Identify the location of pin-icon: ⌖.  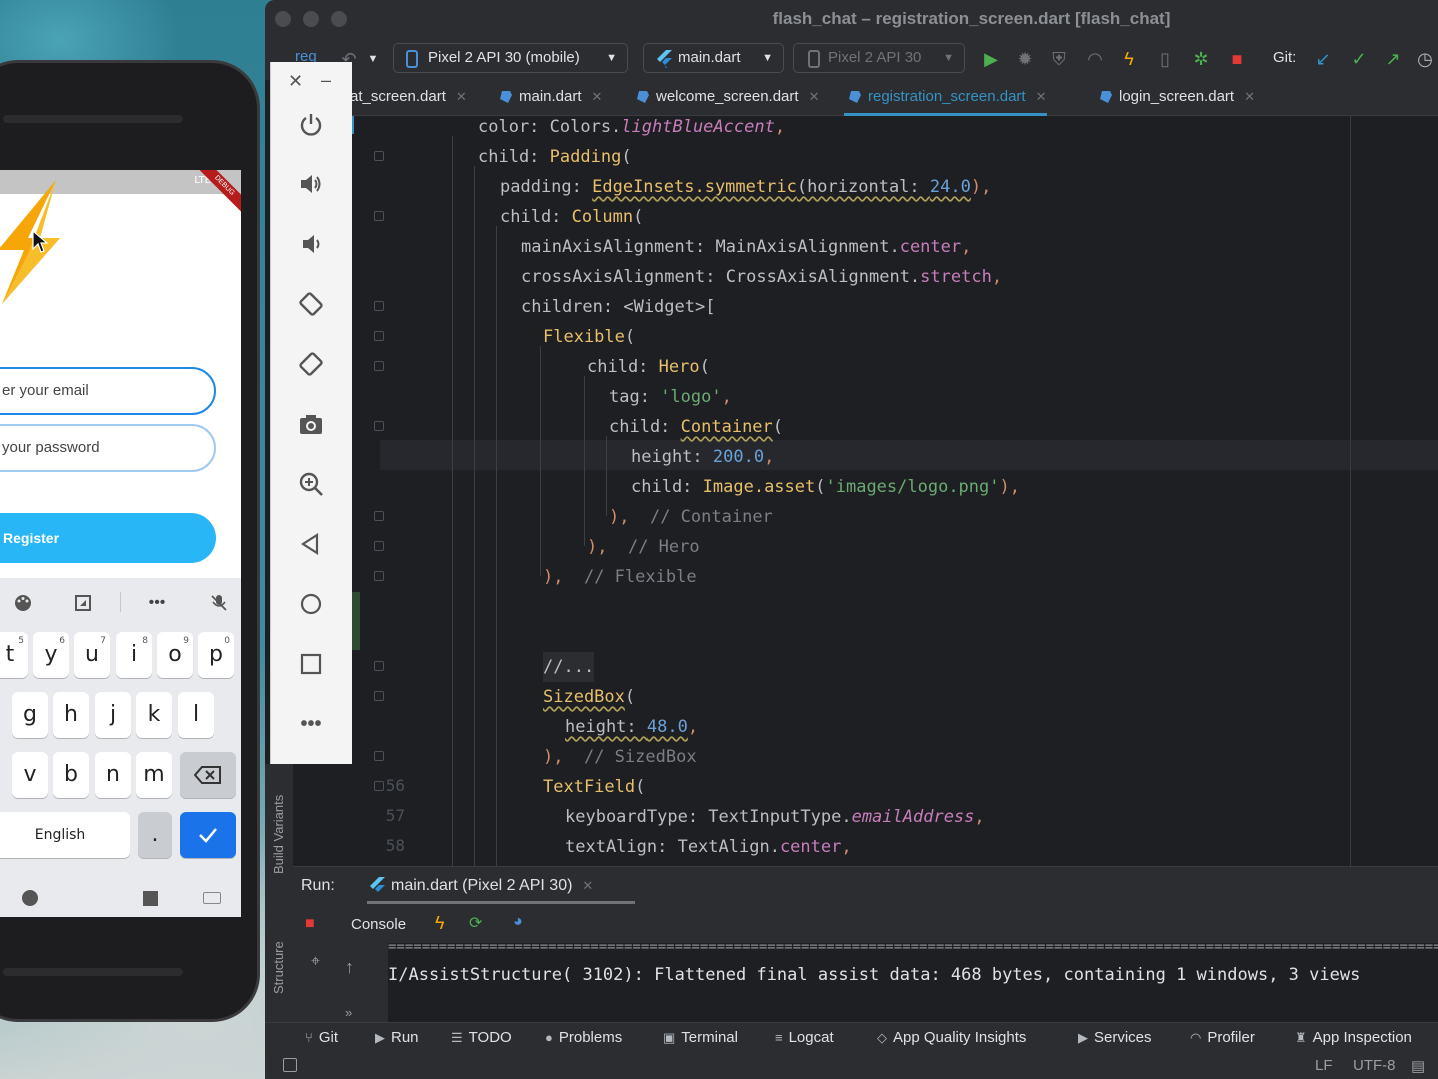
(315, 962).